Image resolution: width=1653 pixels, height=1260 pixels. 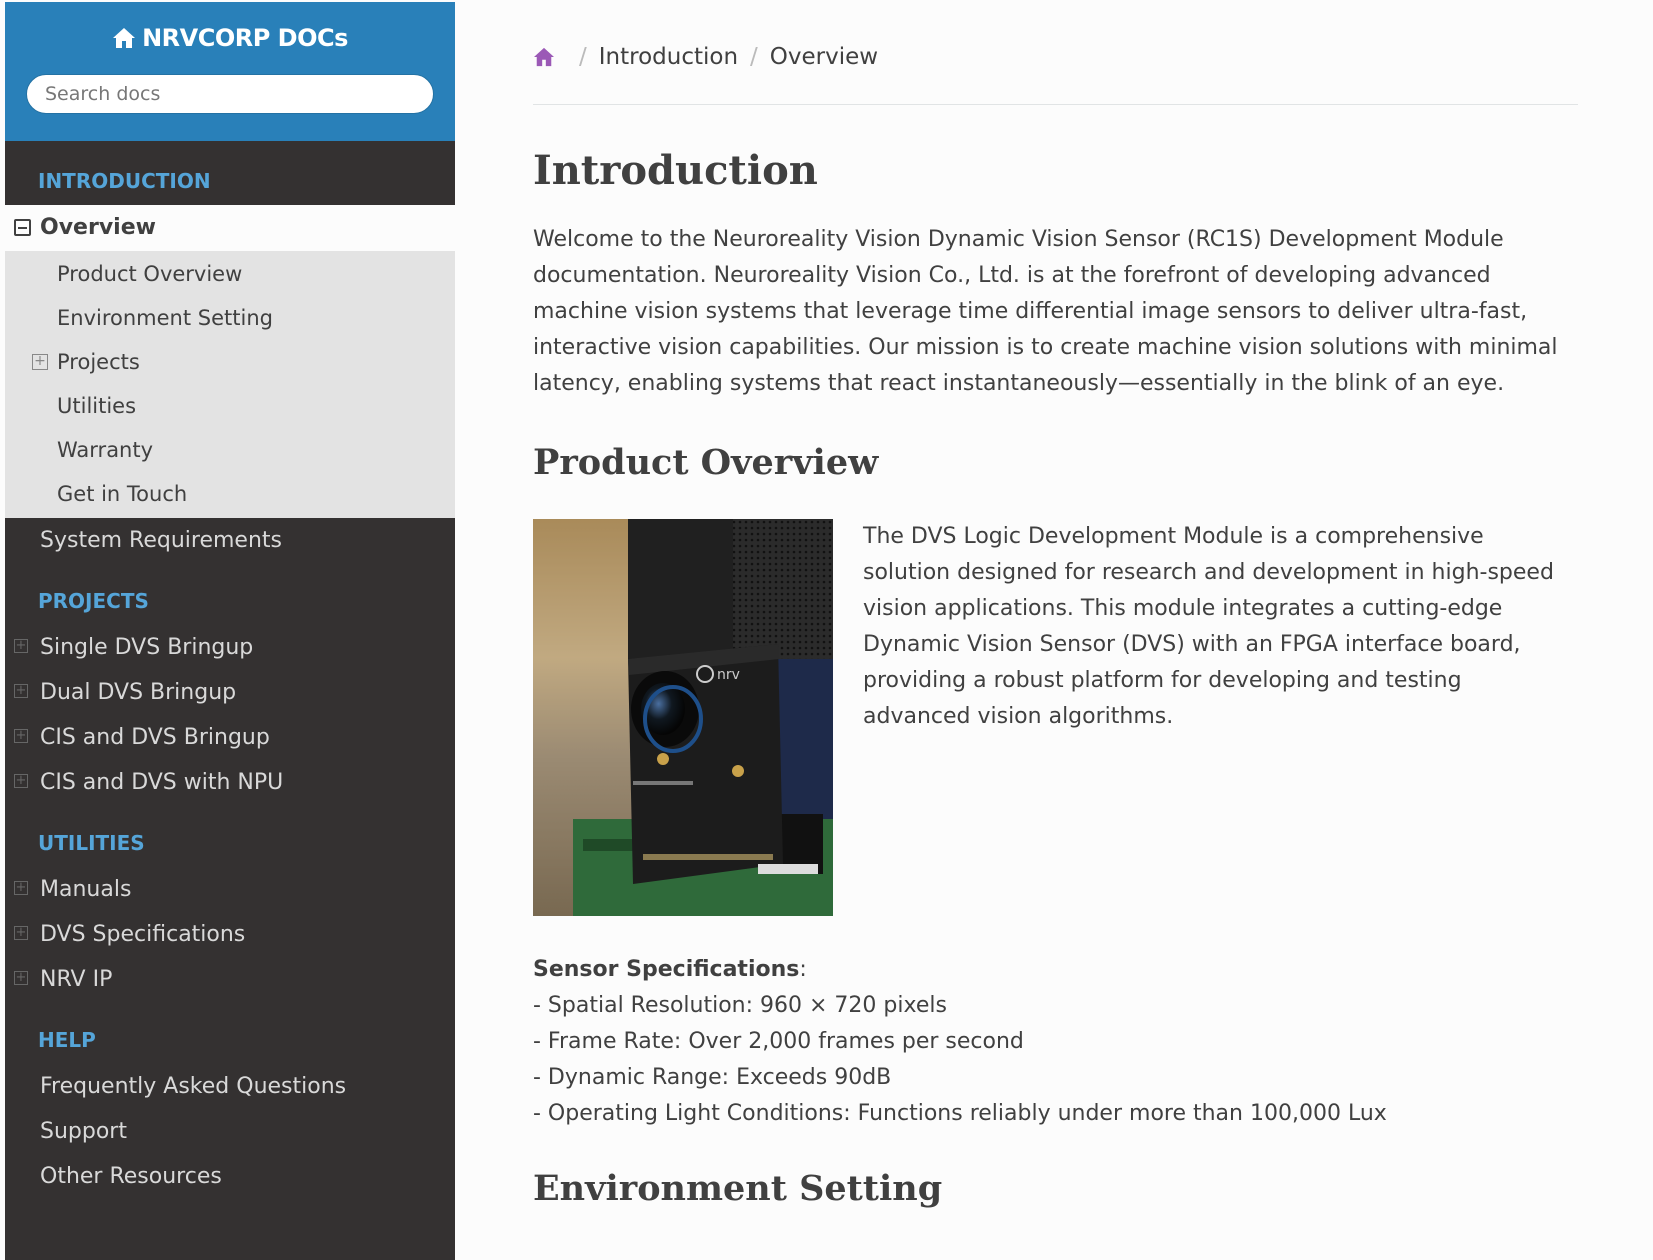 I want to click on product-image: nrv, so click(x=683, y=717).